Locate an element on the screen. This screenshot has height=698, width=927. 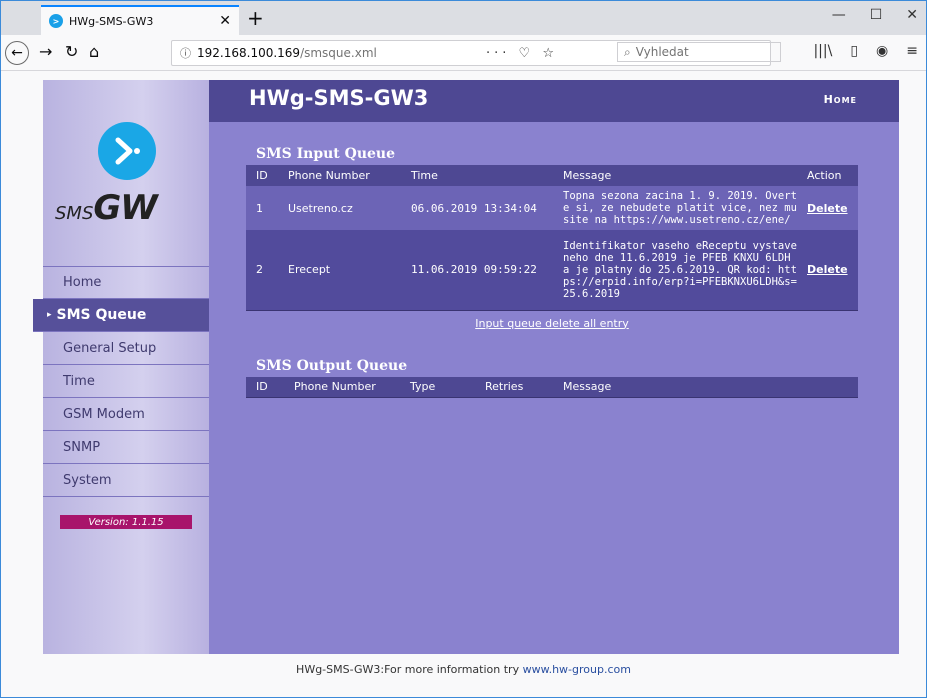
logo-gw: GW is located at coordinates (125, 208).